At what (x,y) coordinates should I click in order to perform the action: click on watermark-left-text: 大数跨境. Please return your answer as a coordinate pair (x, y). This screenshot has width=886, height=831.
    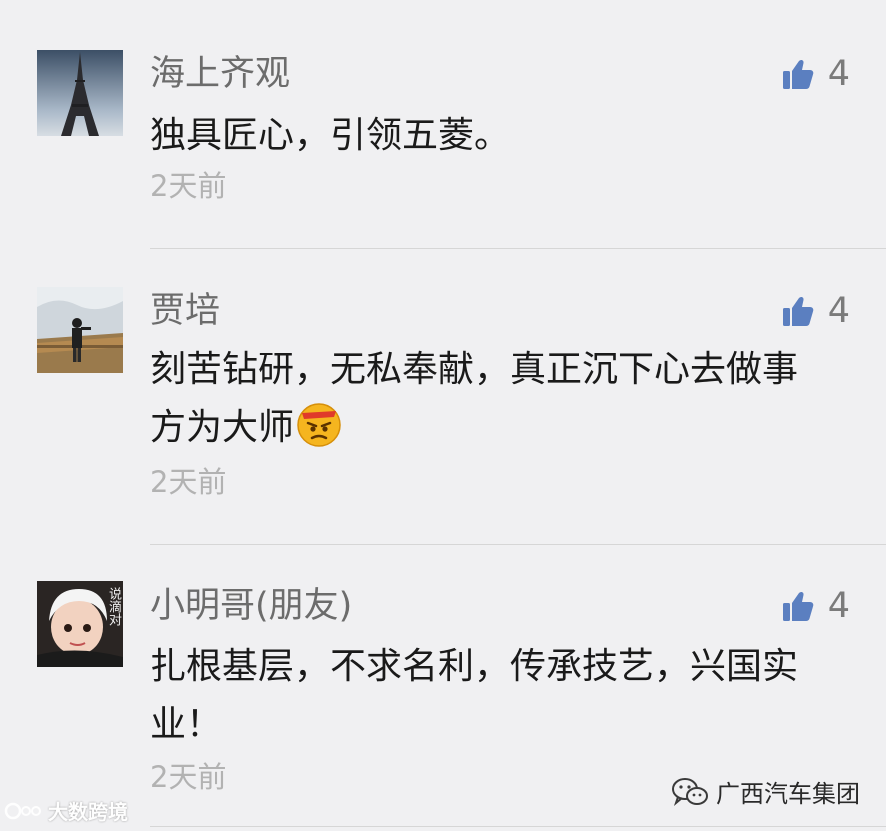
    Looking at the image, I should click on (88, 812).